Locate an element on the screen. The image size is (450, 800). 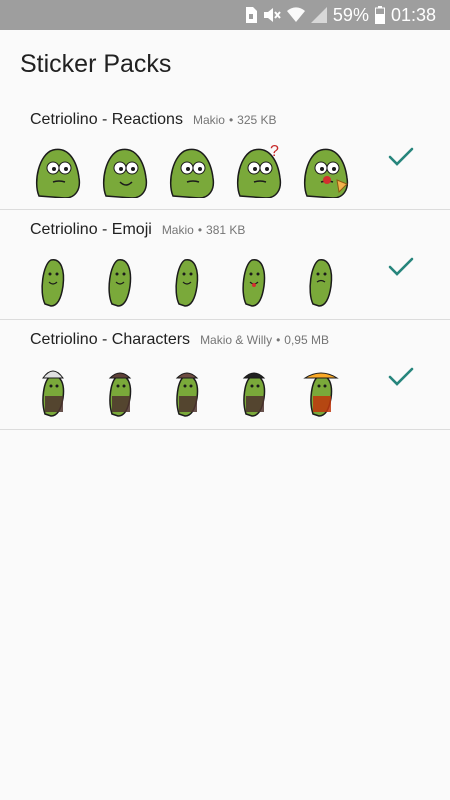
pickle-neutral-emoji-sticker is located at coordinates (53, 280).